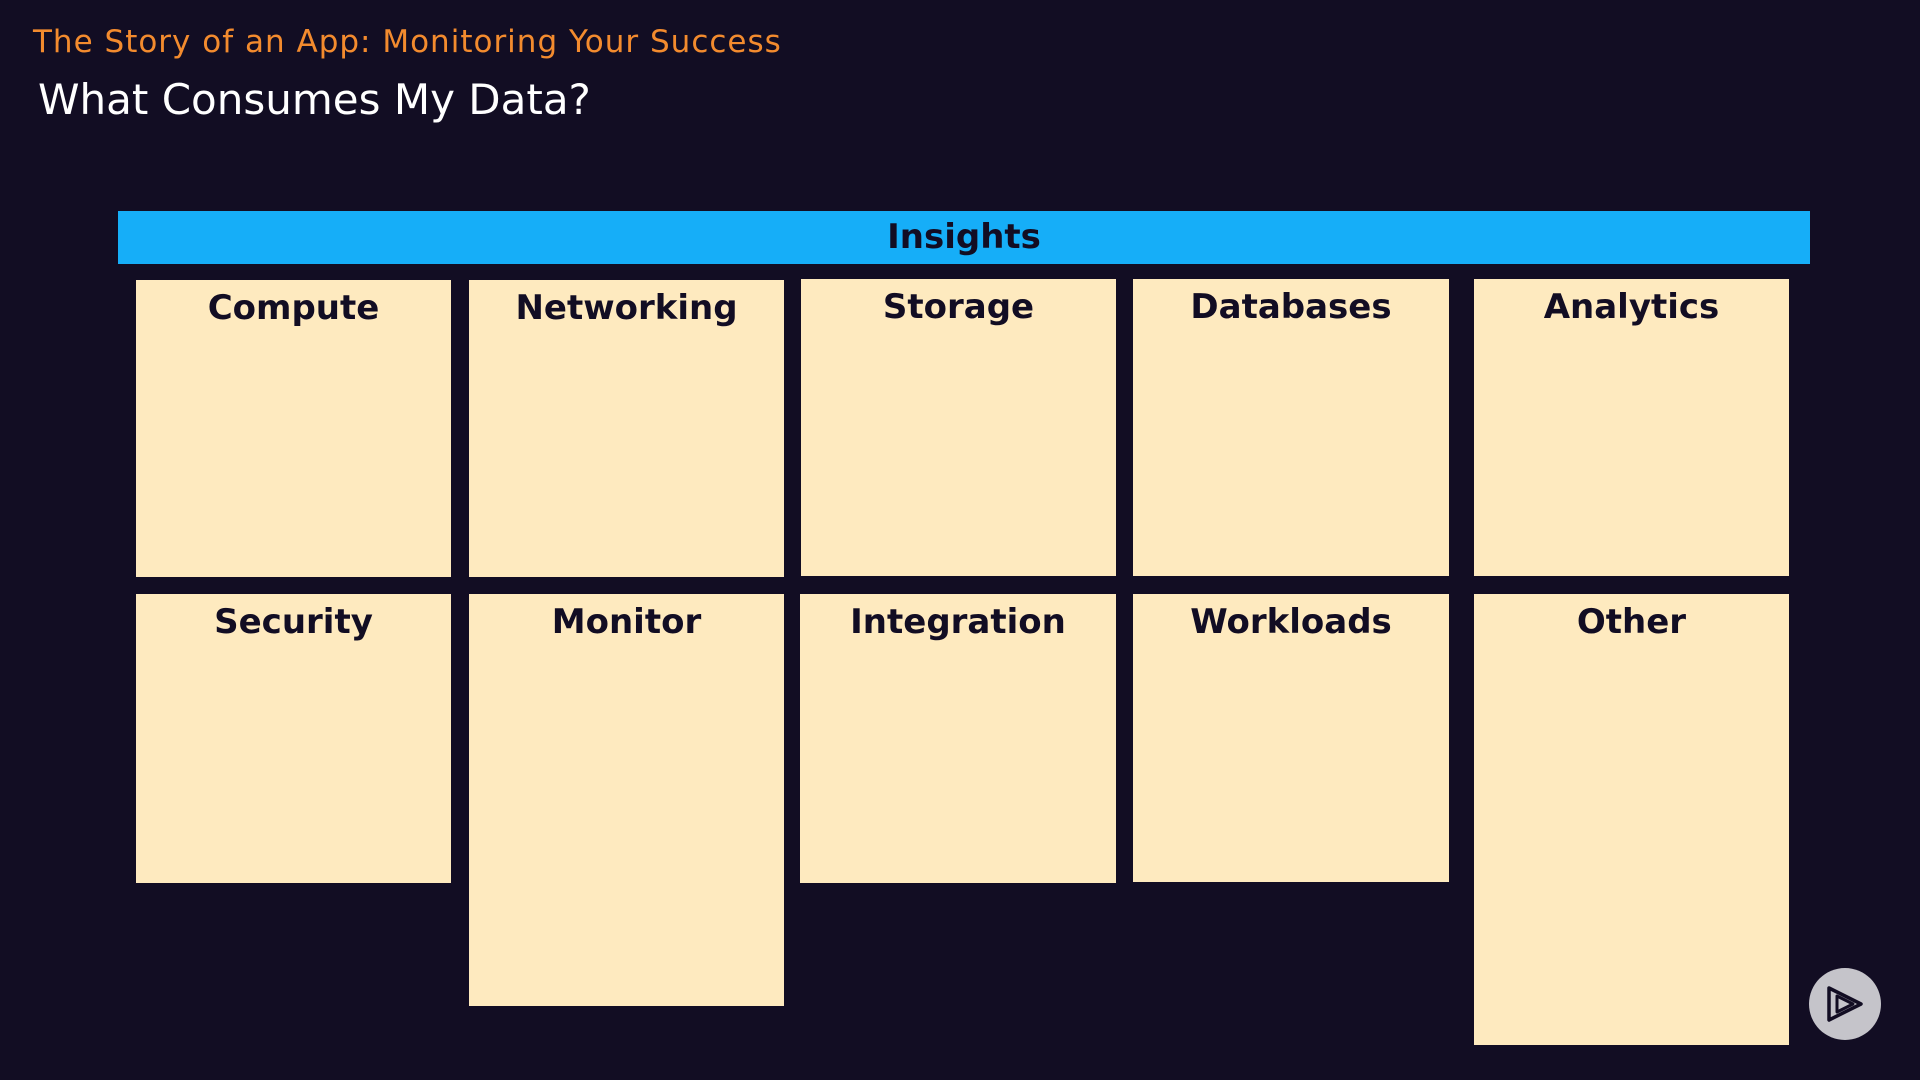 This screenshot has width=1920, height=1080. Describe the element at coordinates (964, 237) in the screenshot. I see `insights-banner: Insights` at that location.